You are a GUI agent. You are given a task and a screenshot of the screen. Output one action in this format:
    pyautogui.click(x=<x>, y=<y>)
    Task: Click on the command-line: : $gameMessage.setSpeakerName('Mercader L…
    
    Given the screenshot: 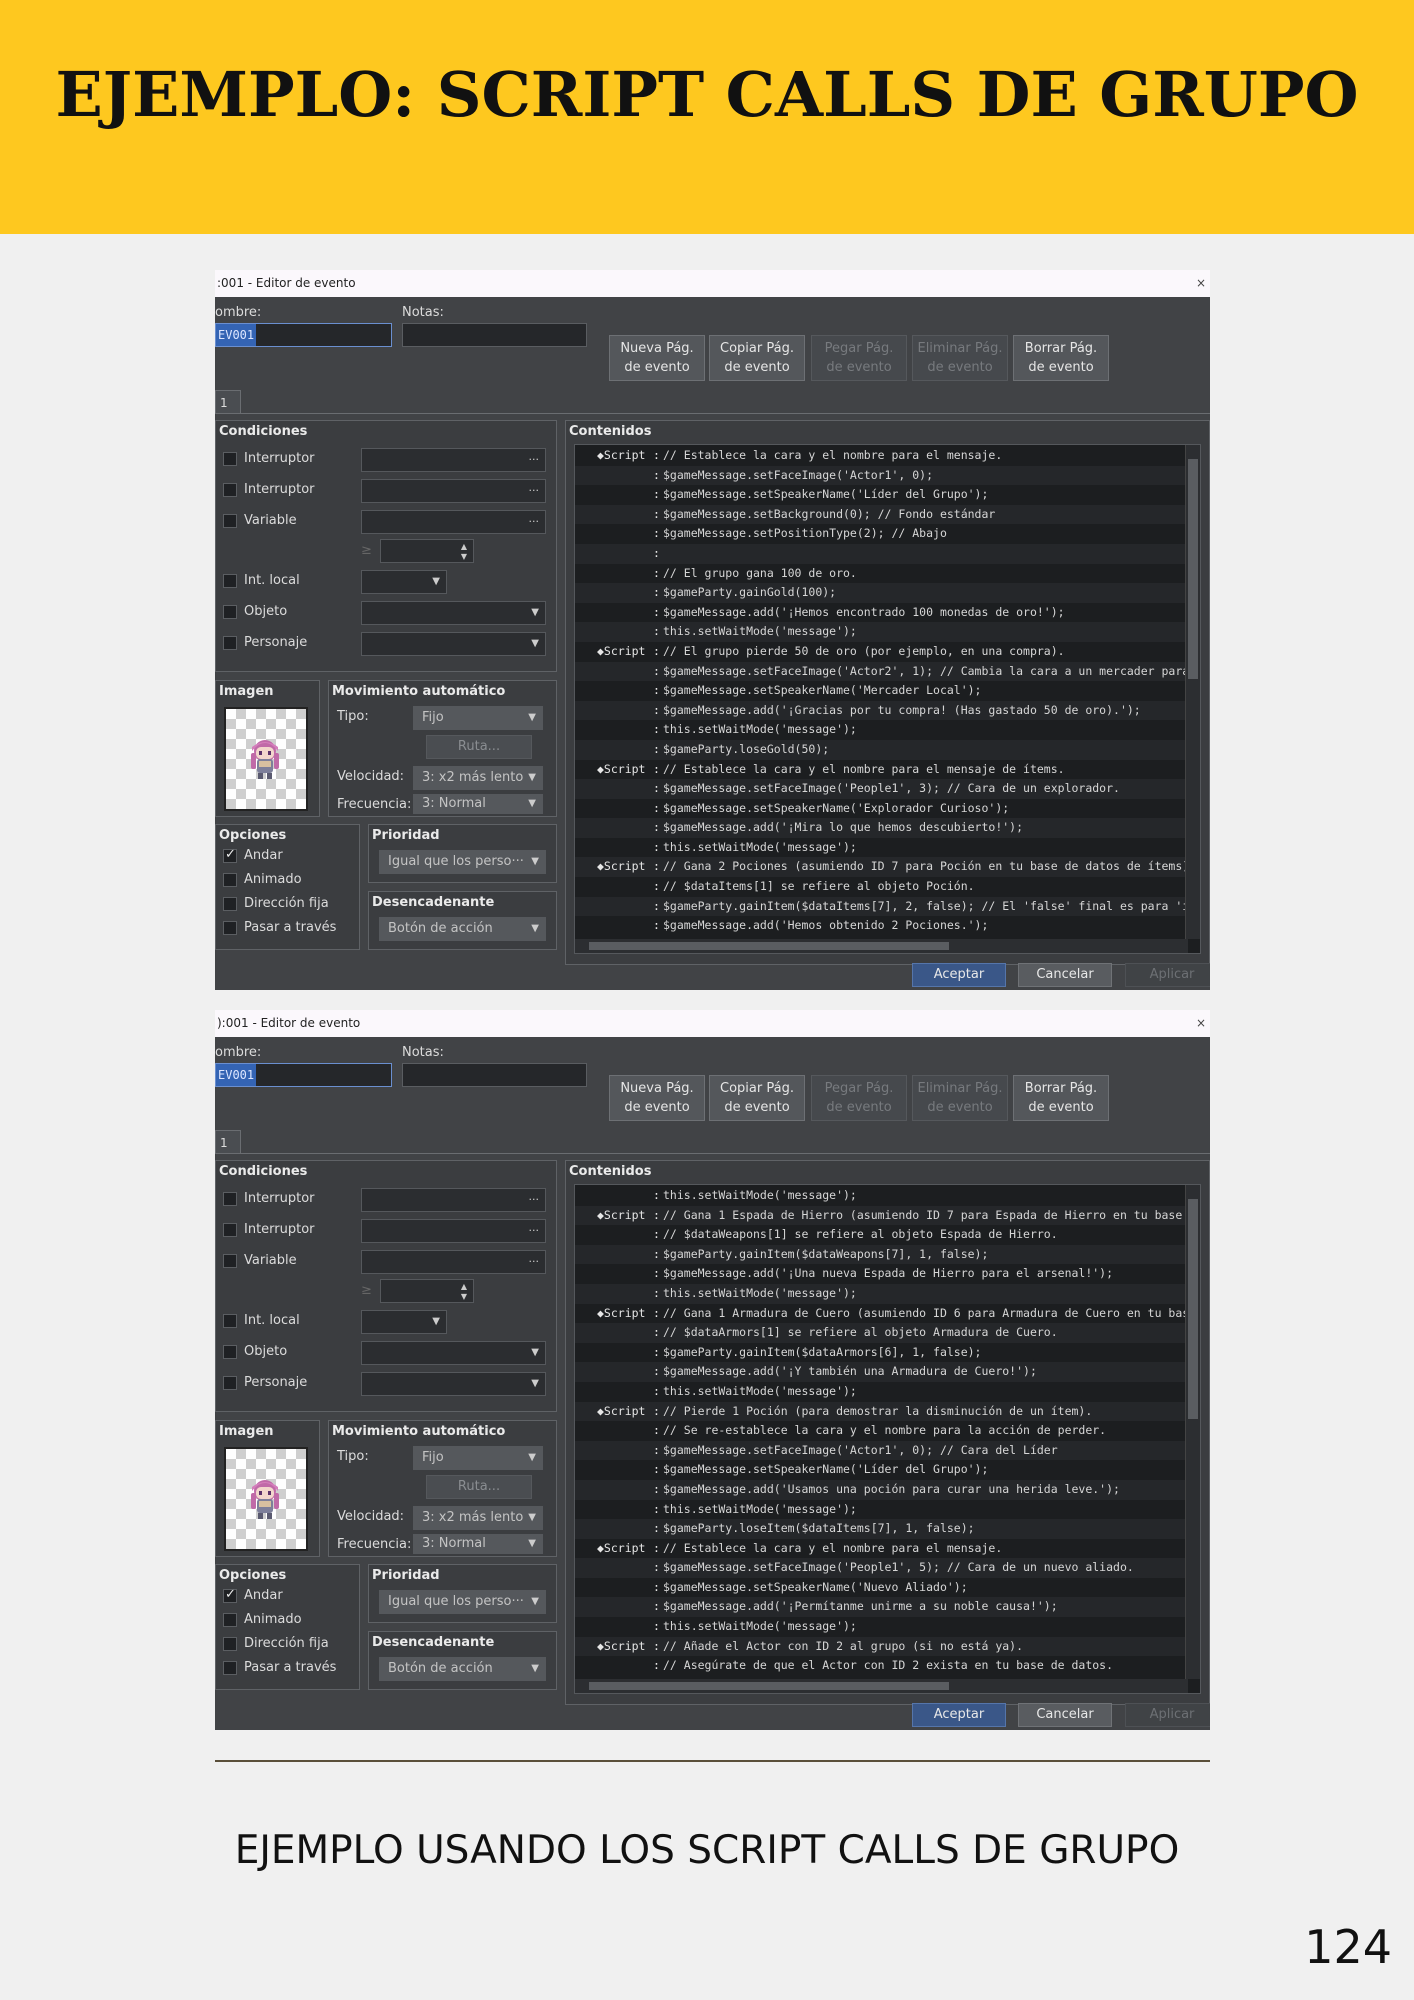 What is the action you would take?
    pyautogui.click(x=880, y=691)
    